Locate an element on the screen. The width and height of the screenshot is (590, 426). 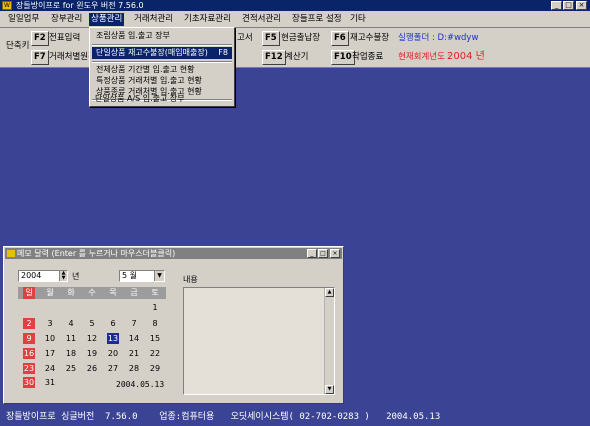
dropdown-item: 조립상품 입.출고 장부 is located at coordinates (162, 36).